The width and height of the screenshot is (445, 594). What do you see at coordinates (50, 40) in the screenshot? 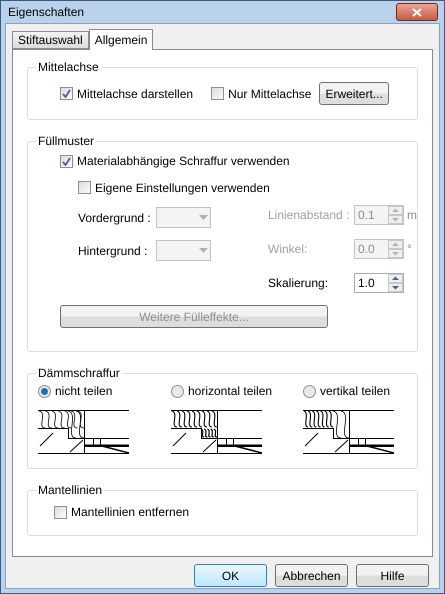
I see `tab: Stiftauswahl` at bounding box center [50, 40].